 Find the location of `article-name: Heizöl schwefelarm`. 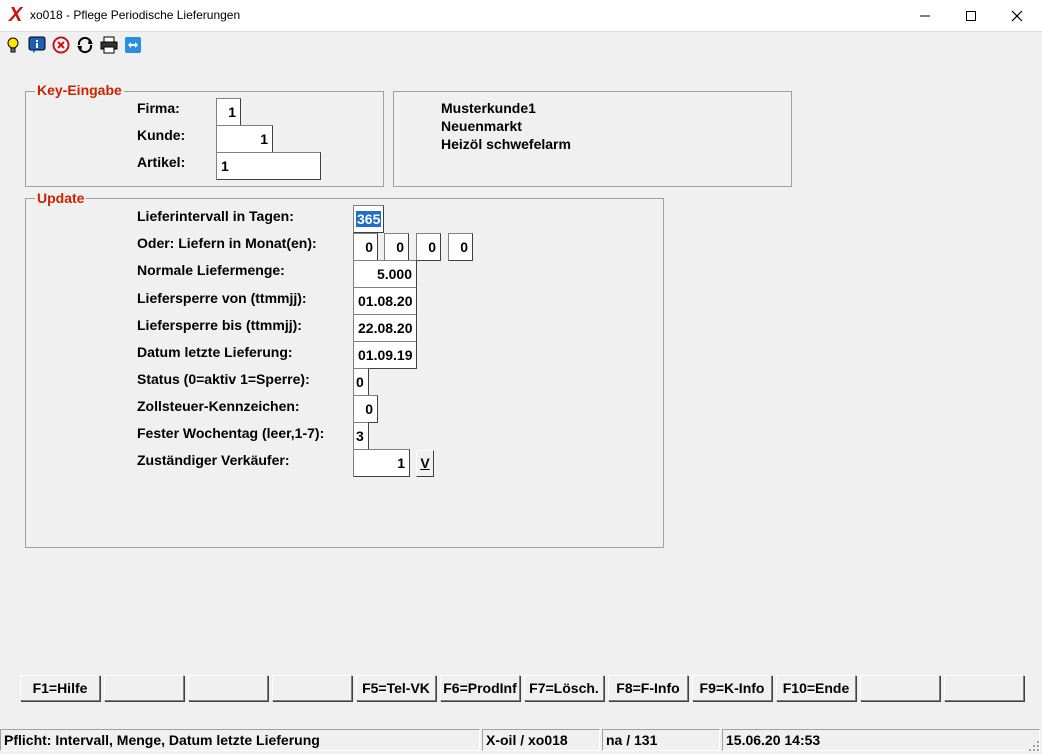

article-name: Heizöl schwefelarm is located at coordinates (506, 144).